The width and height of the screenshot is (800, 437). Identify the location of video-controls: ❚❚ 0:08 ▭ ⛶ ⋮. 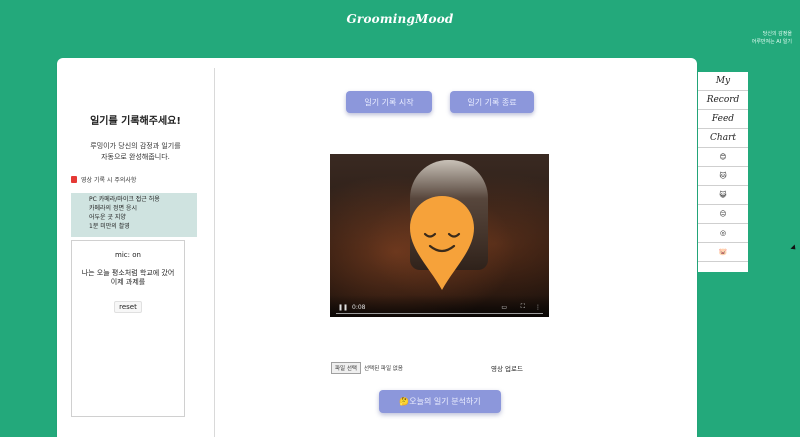
(439, 306).